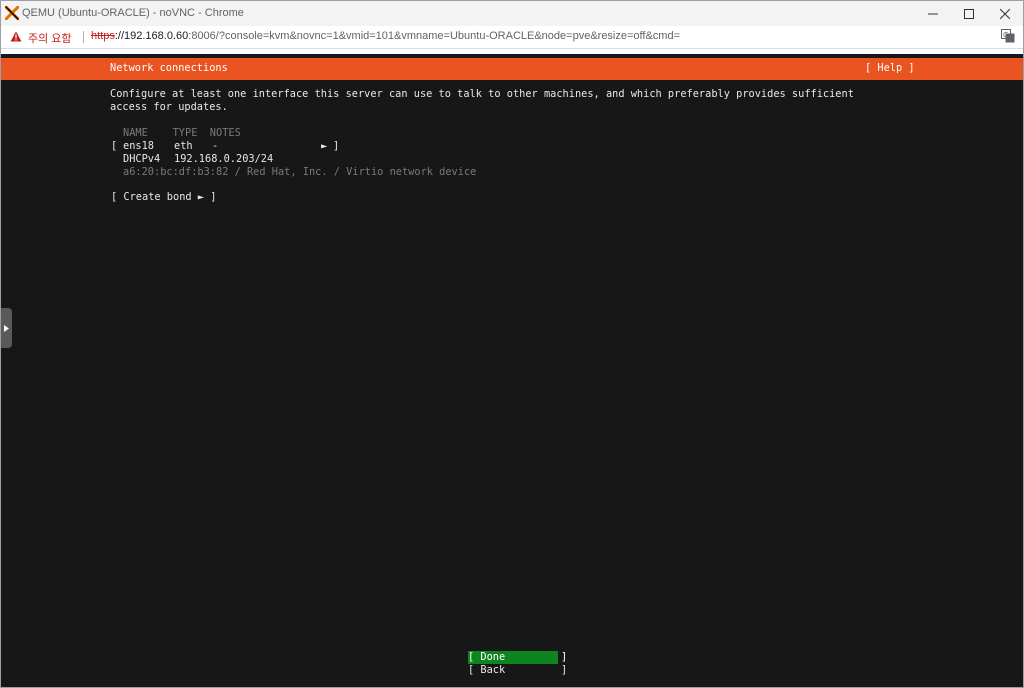  Describe the element at coordinates (890, 68) in the screenshot. I see `help-button: [ Help ]` at that location.